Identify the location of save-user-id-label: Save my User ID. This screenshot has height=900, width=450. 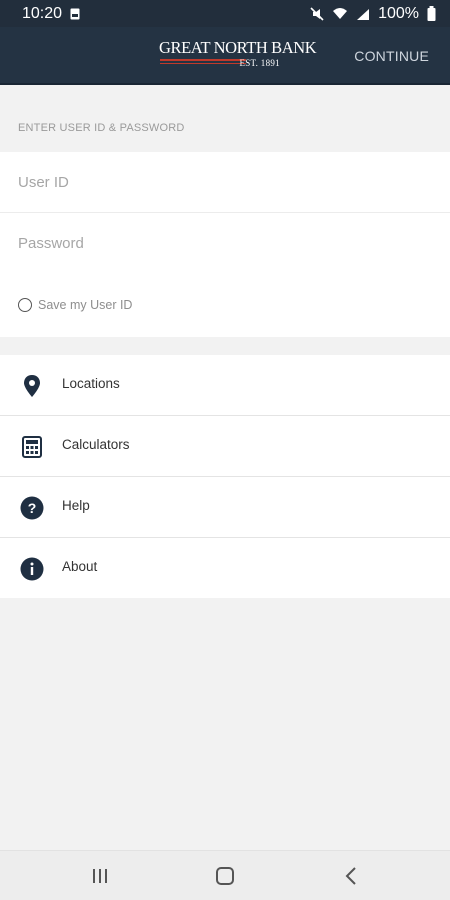
(85, 305).